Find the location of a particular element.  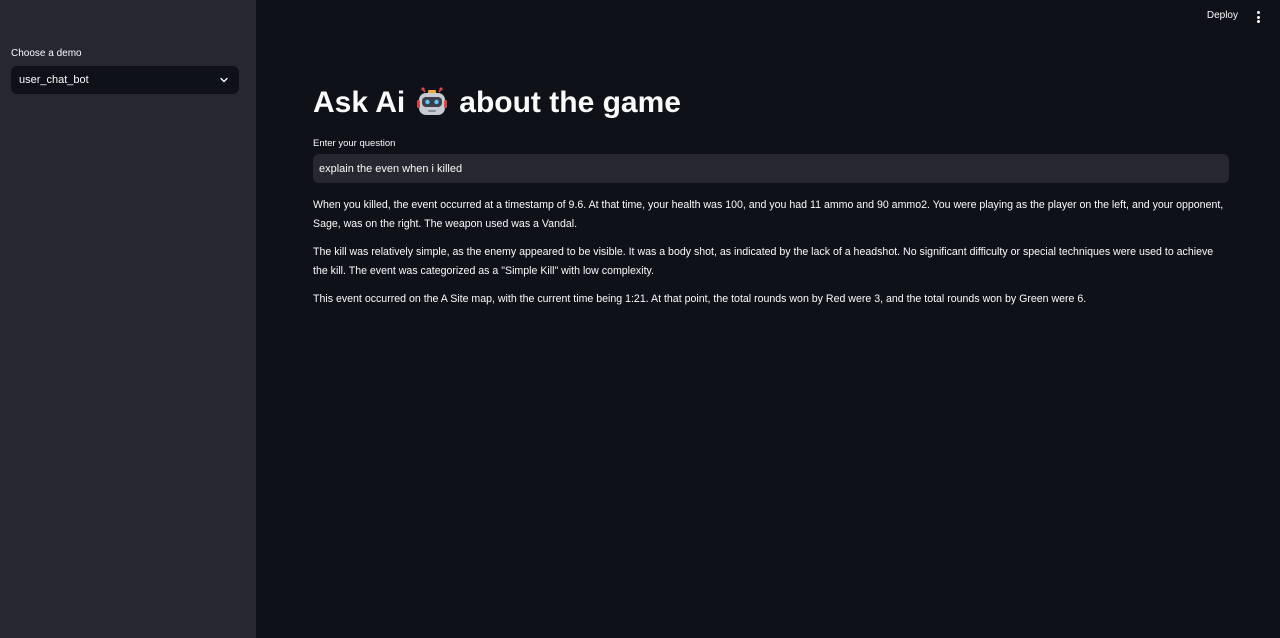

question-input-label: Enter your question is located at coordinates (354, 143).